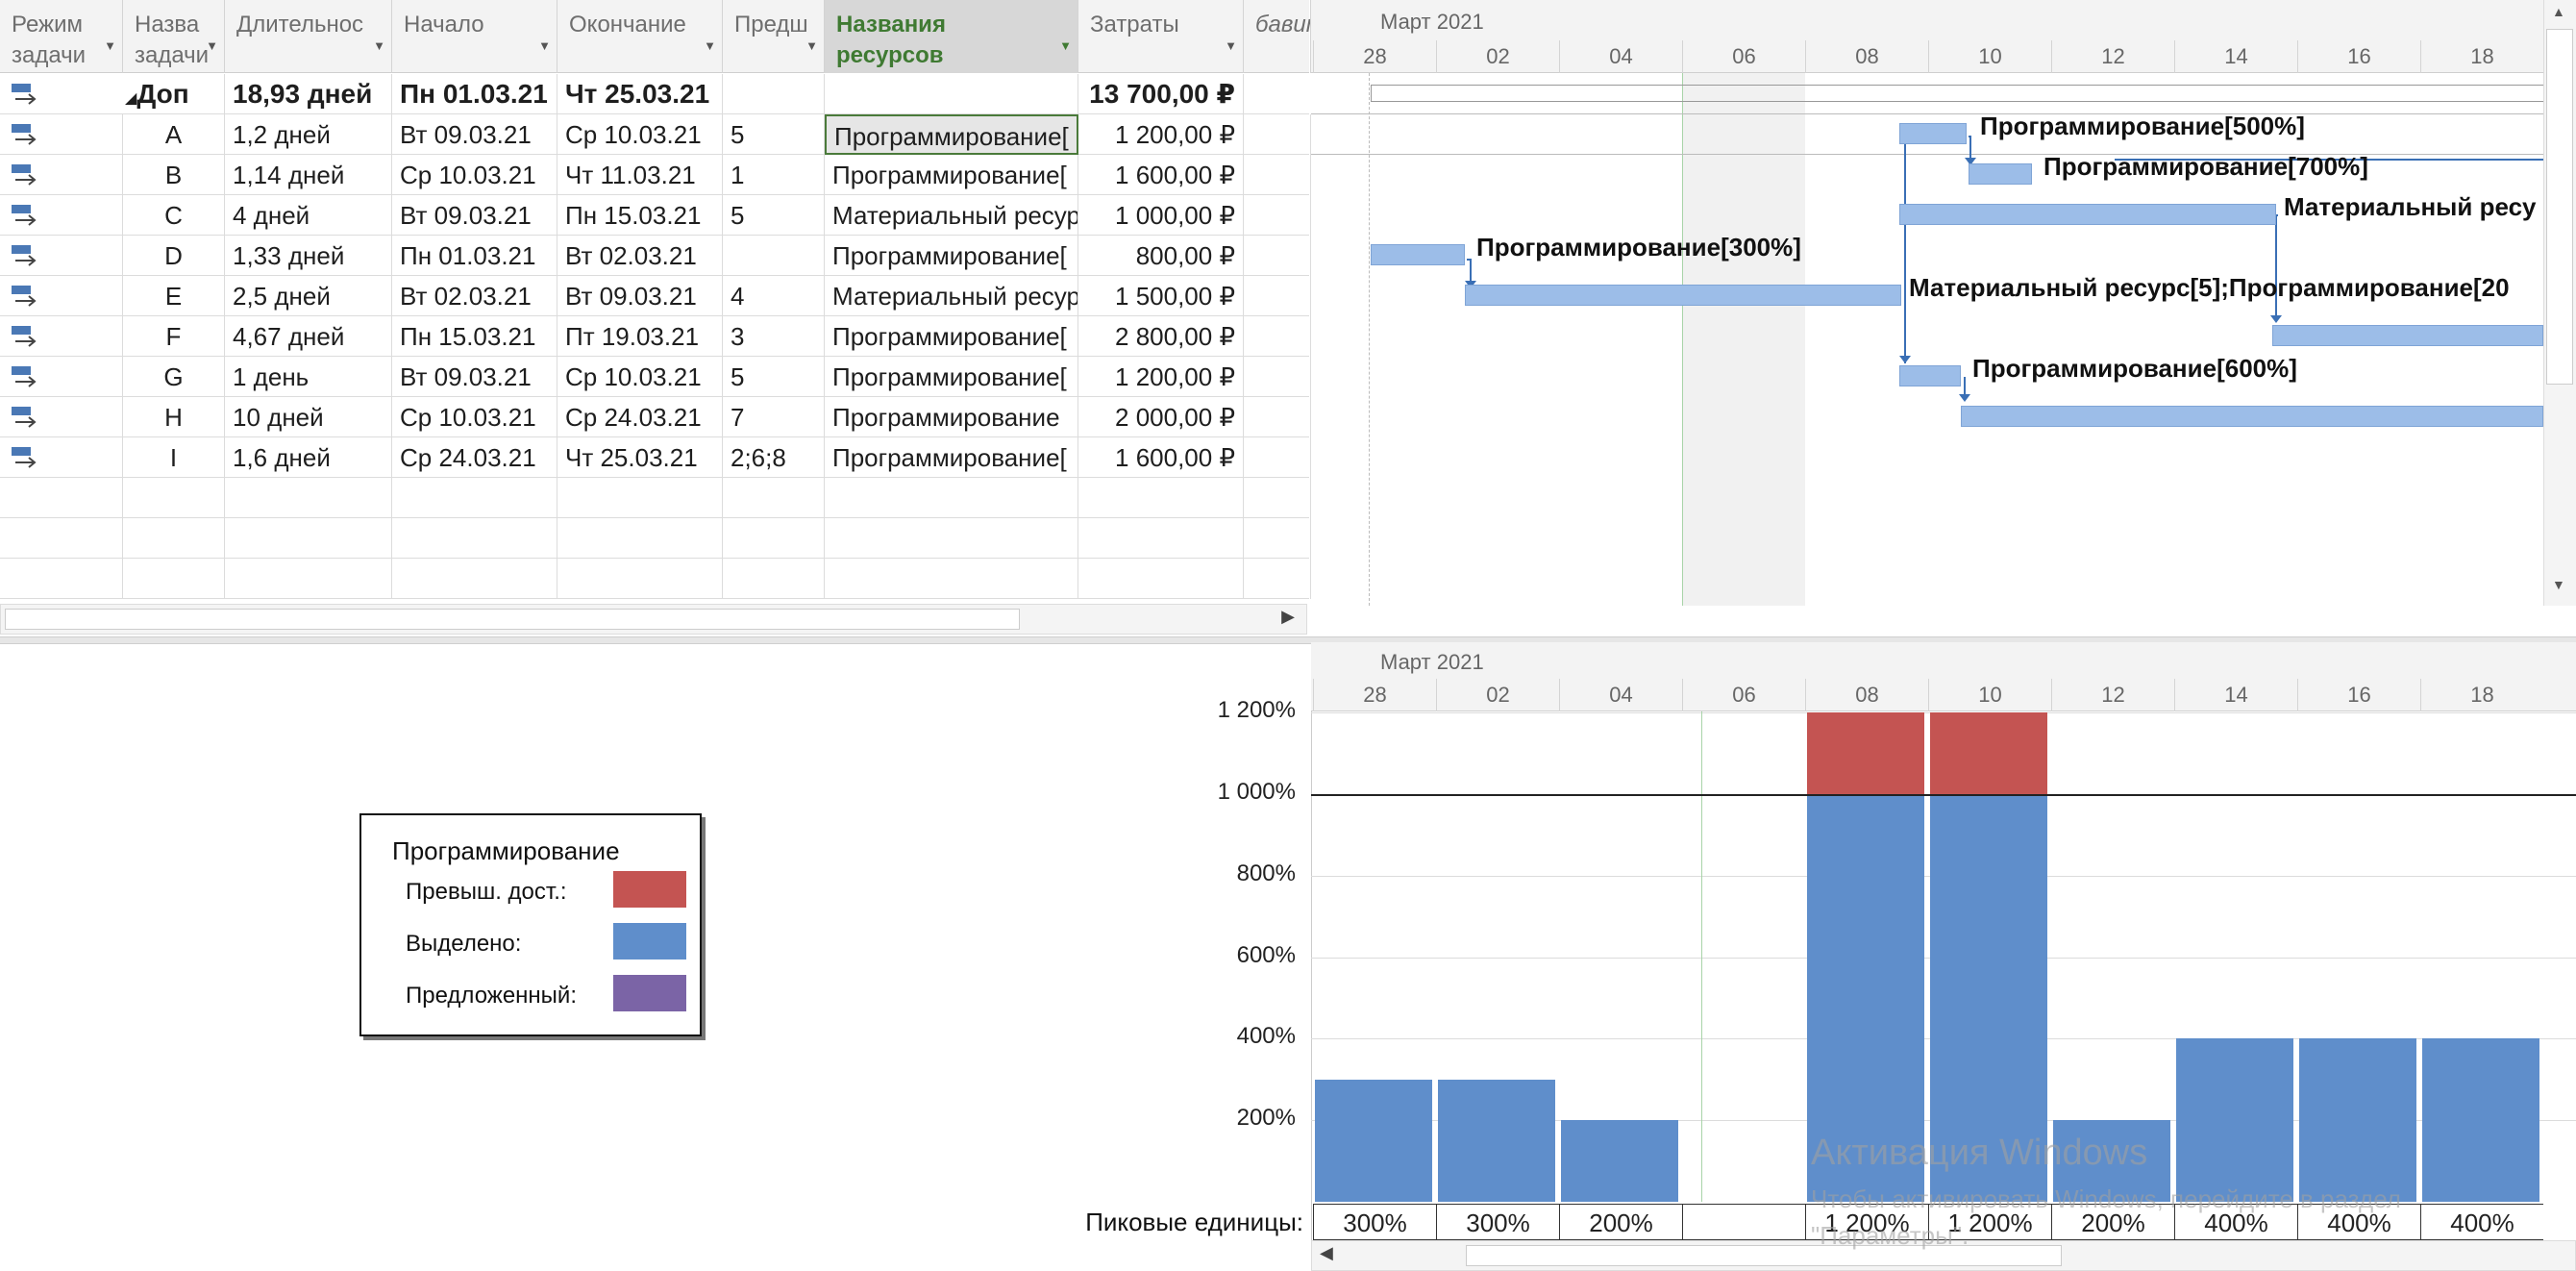  I want to click on cell-name: H, so click(174, 417).